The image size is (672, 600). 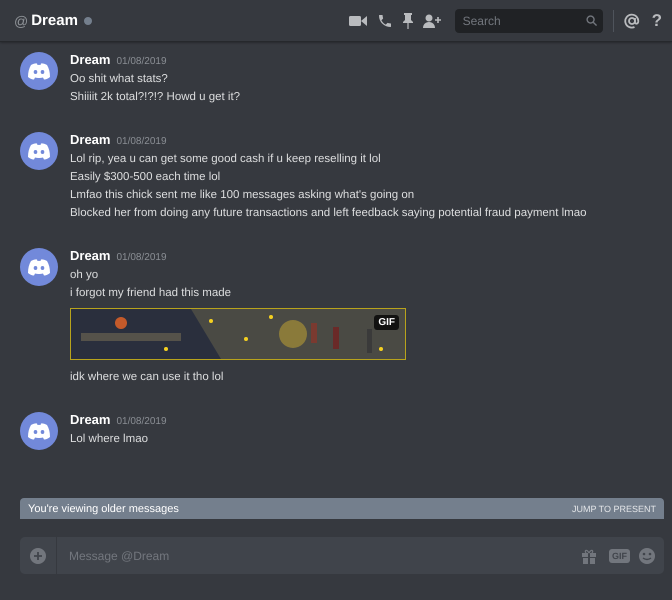 What do you see at coordinates (384, 20) in the screenshot?
I see `phone-icon` at bounding box center [384, 20].